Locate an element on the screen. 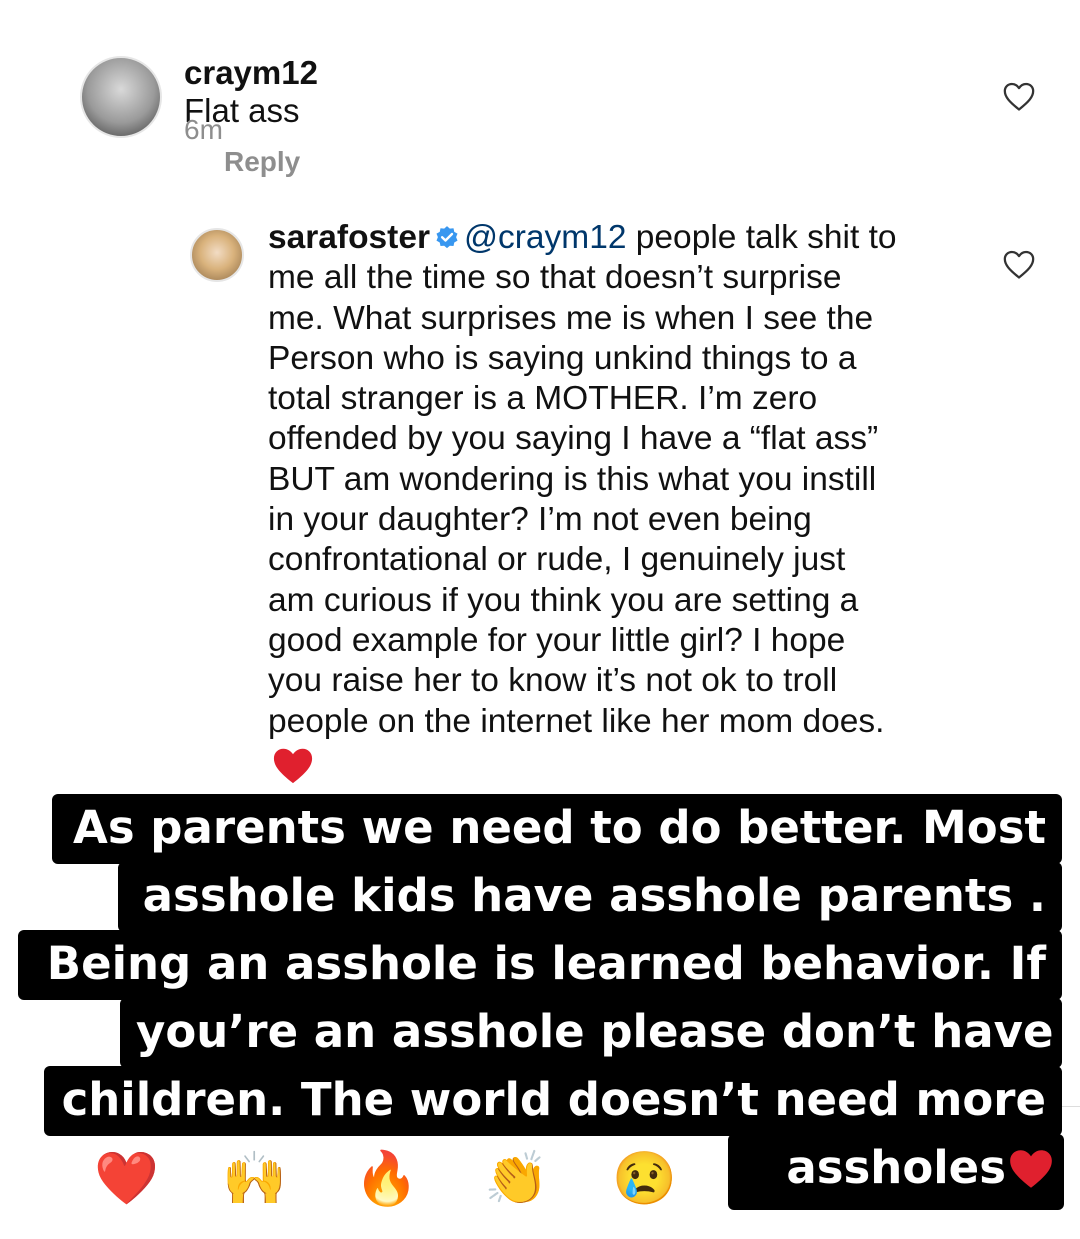 This screenshot has width=1080, height=1239. story-text-line-6: assholes is located at coordinates (896, 1172).